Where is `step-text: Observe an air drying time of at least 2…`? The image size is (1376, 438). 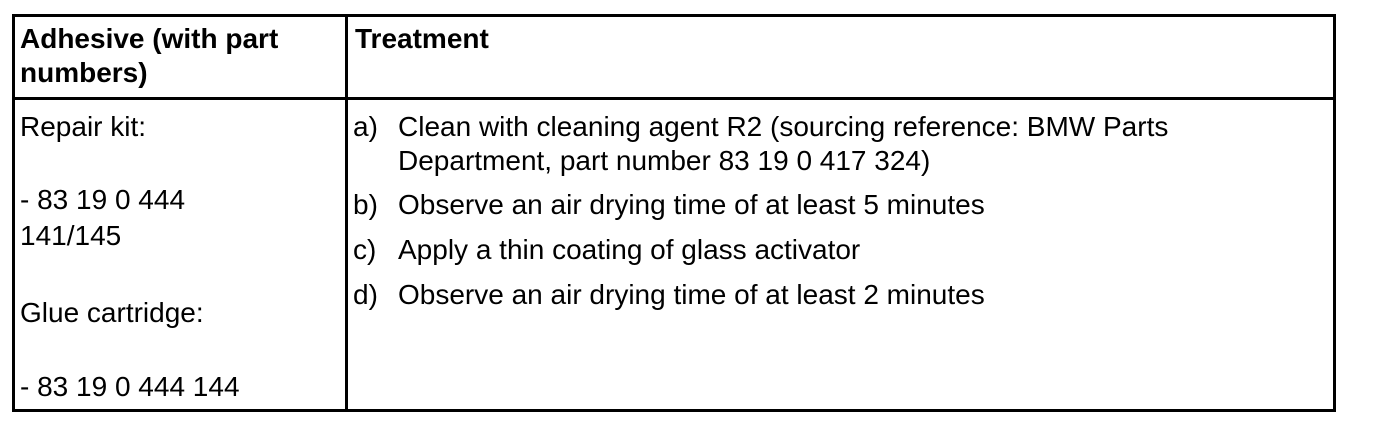
step-text: Observe an air drying time of at least 2… is located at coordinates (691, 294).